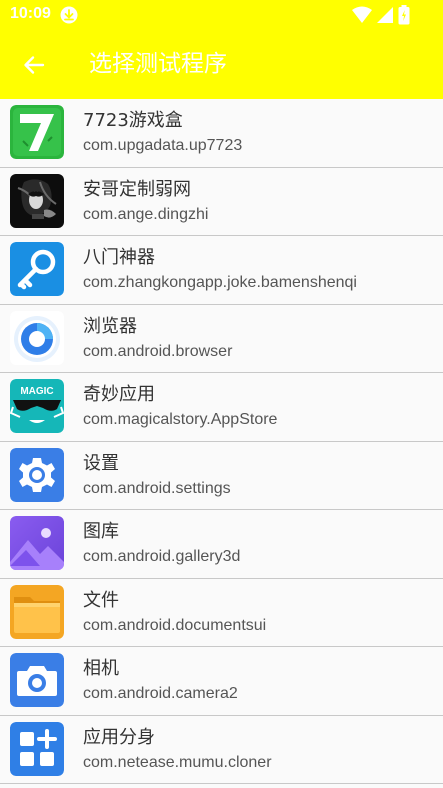  Describe the element at coordinates (37, 748) in the screenshot. I see `cloner-icon` at that location.